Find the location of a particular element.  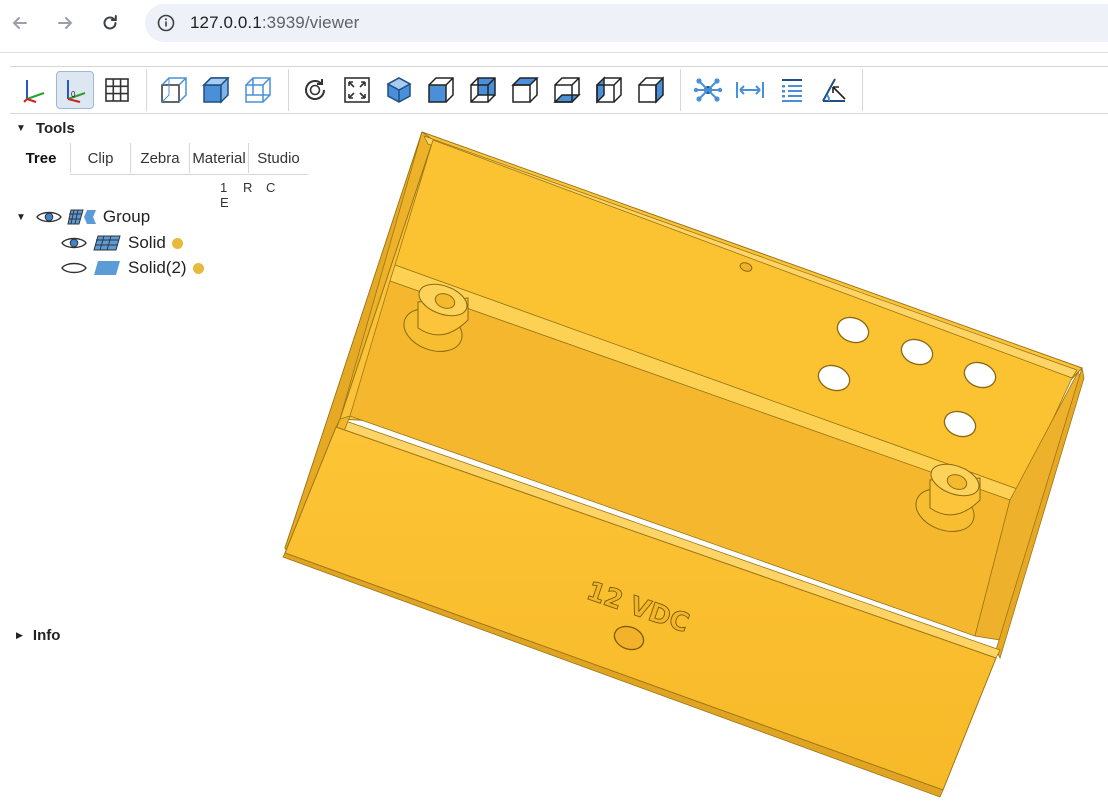

info-circle-icon is located at coordinates (166, 23).